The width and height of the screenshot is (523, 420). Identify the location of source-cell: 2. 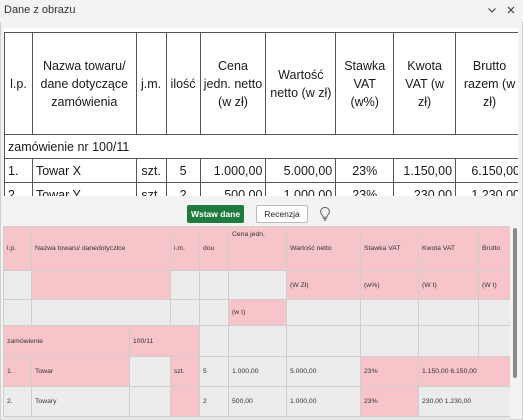
(183, 189).